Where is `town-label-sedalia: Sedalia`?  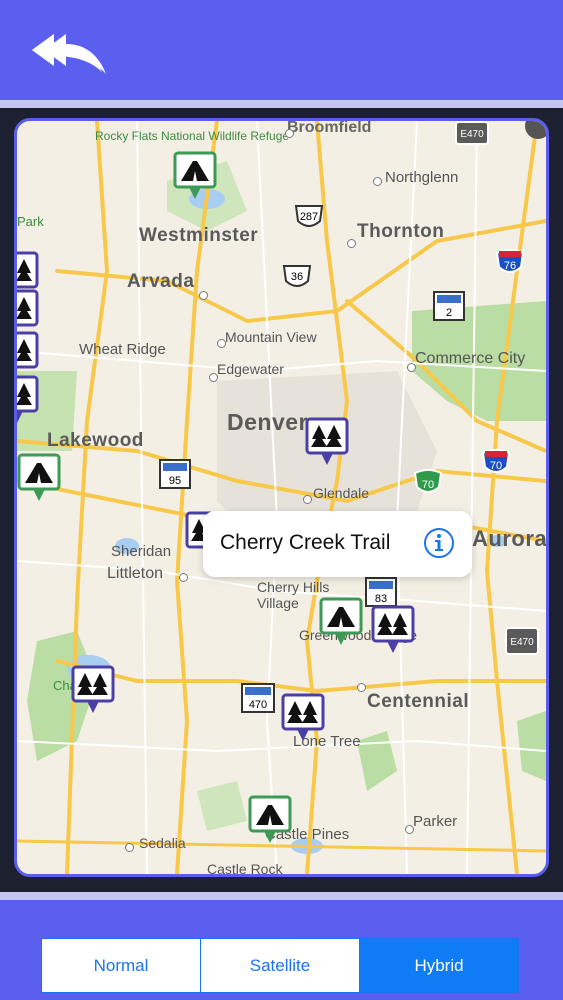 town-label-sedalia: Sedalia is located at coordinates (162, 843).